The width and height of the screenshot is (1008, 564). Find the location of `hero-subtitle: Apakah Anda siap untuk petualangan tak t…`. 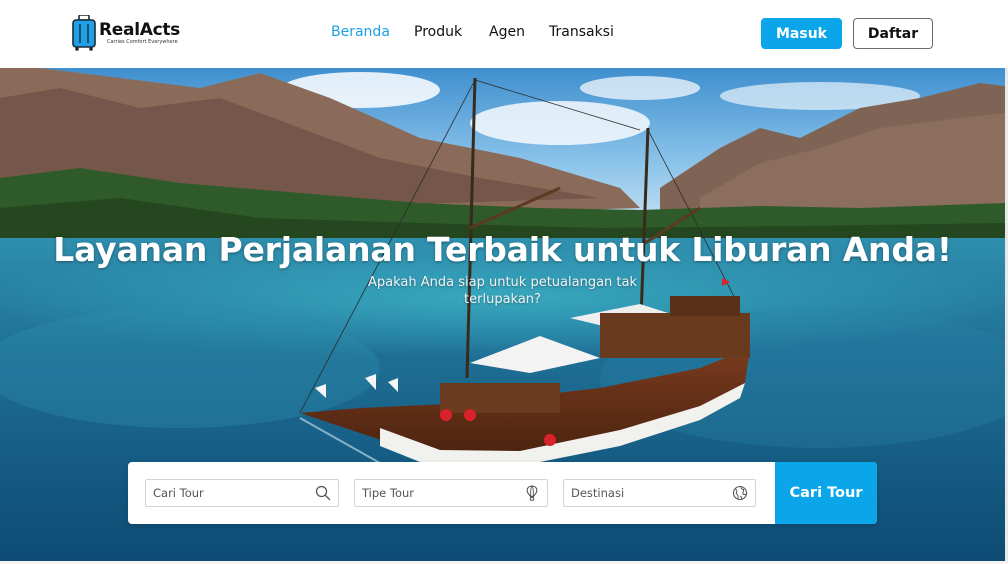

hero-subtitle: Apakah Anda siap untuk petualangan tak t… is located at coordinates (502, 291).